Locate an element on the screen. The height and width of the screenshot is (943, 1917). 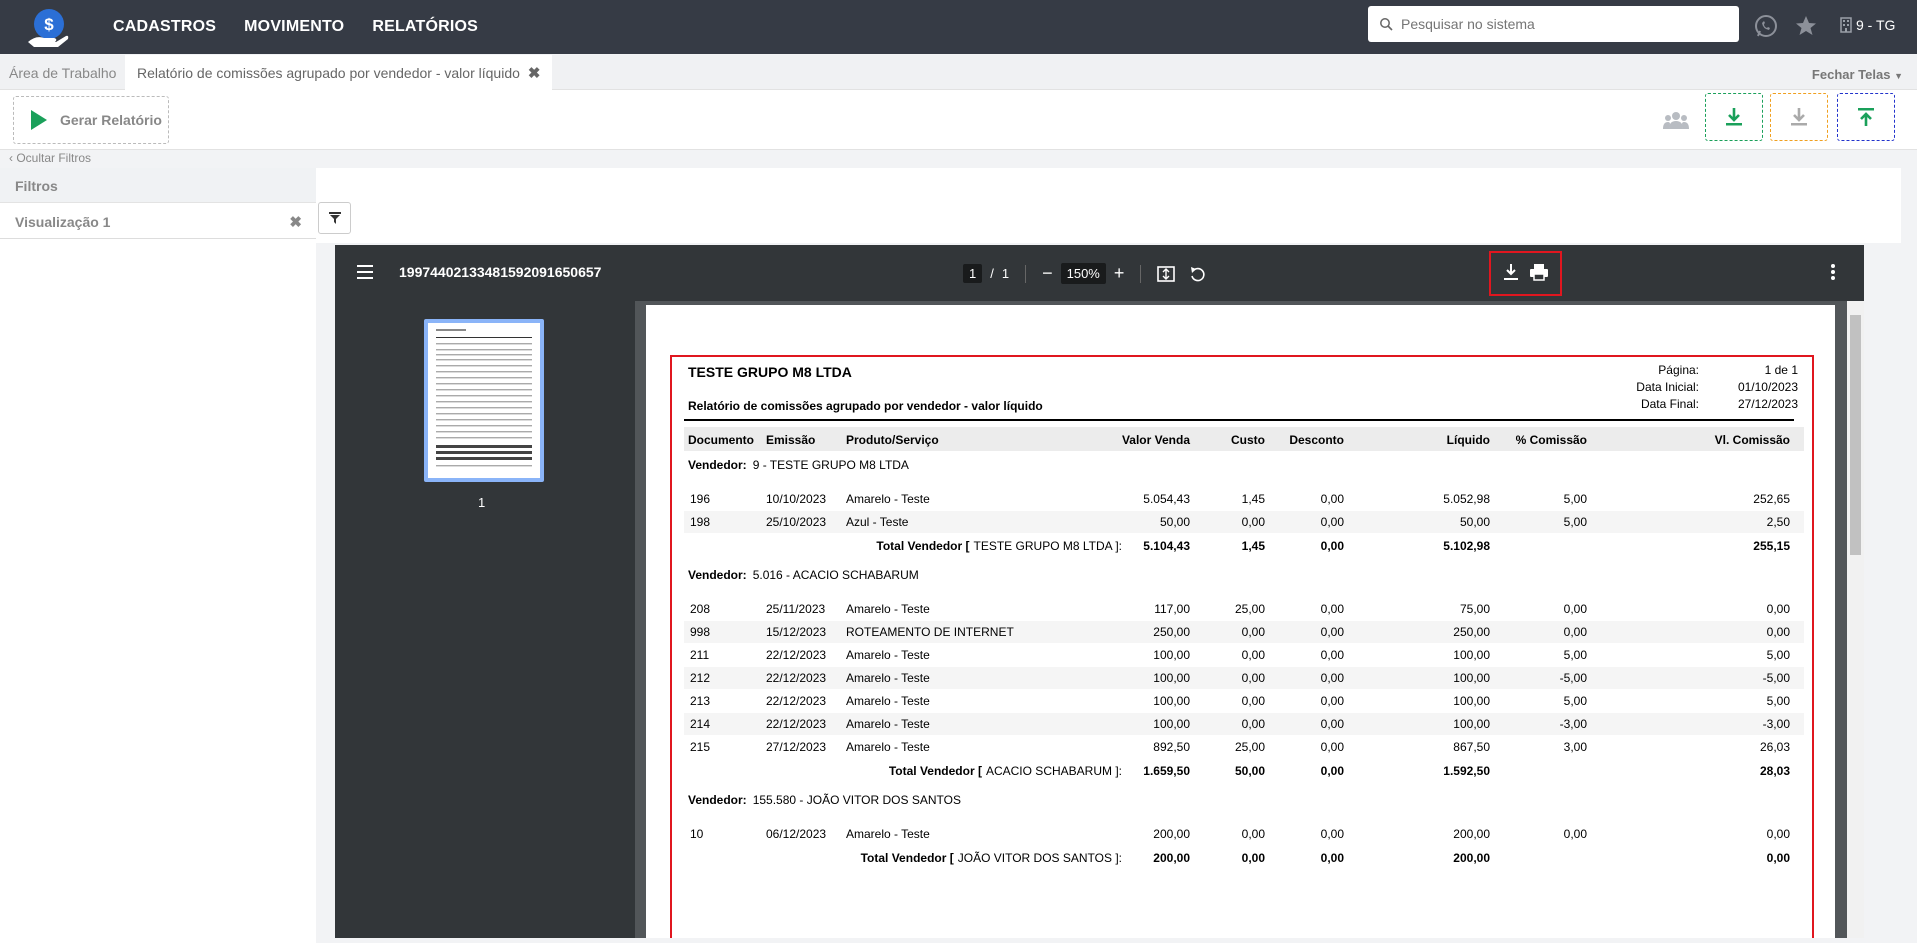
company-selector: 9 - TG is located at coordinates (1867, 25).